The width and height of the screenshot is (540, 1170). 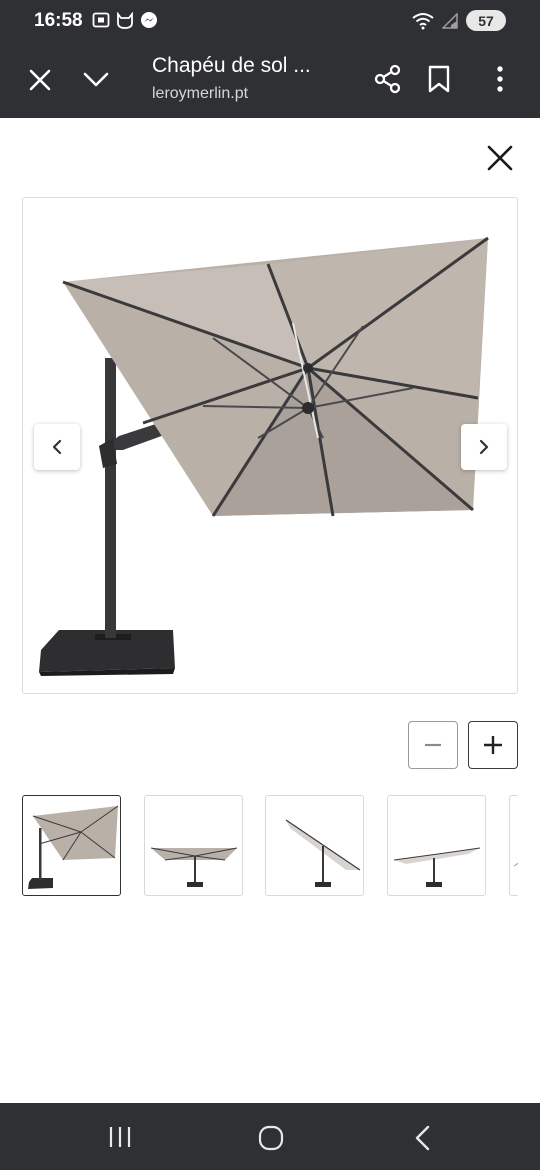 What do you see at coordinates (96, 80) in the screenshot?
I see `chevron-down-icon` at bounding box center [96, 80].